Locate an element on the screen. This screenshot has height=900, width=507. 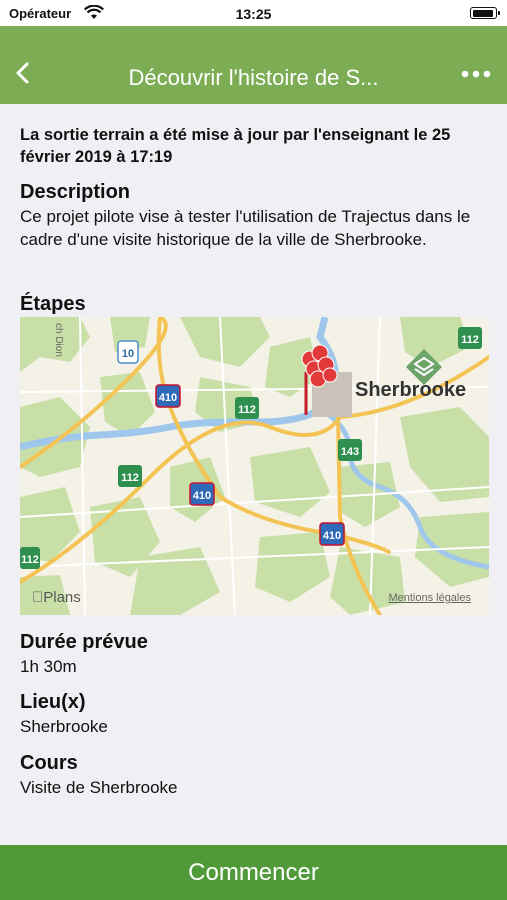
battery-icon is located at coordinates (485, 13).